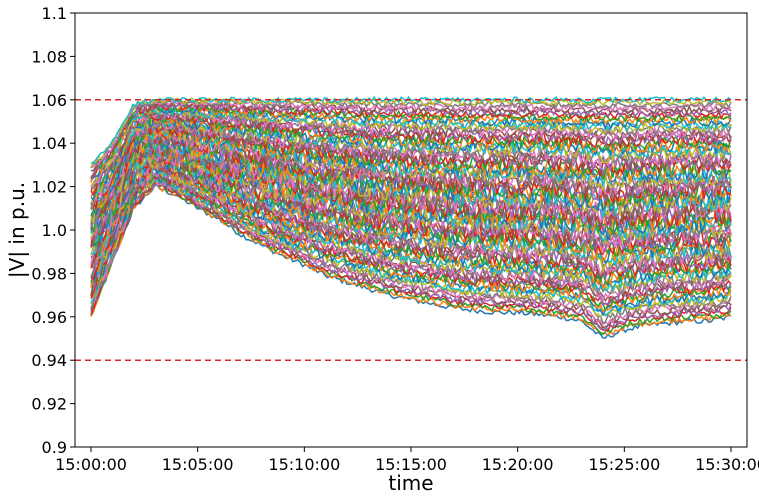 The height and width of the screenshot is (500, 759). What do you see at coordinates (49, 273) in the screenshot?
I see `y-tick-label: 0.98` at bounding box center [49, 273].